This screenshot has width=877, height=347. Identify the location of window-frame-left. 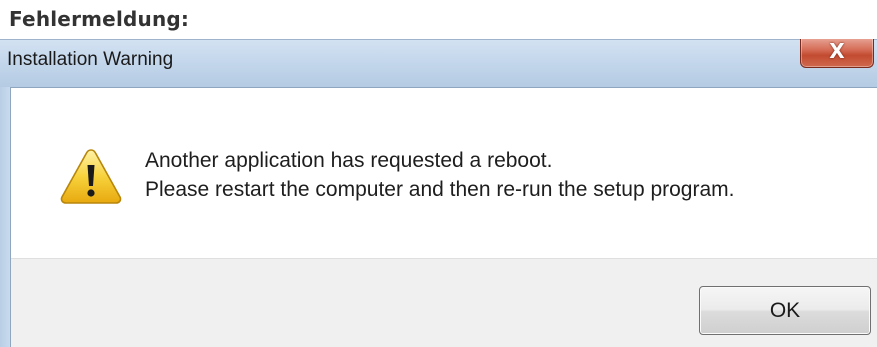
(5, 217).